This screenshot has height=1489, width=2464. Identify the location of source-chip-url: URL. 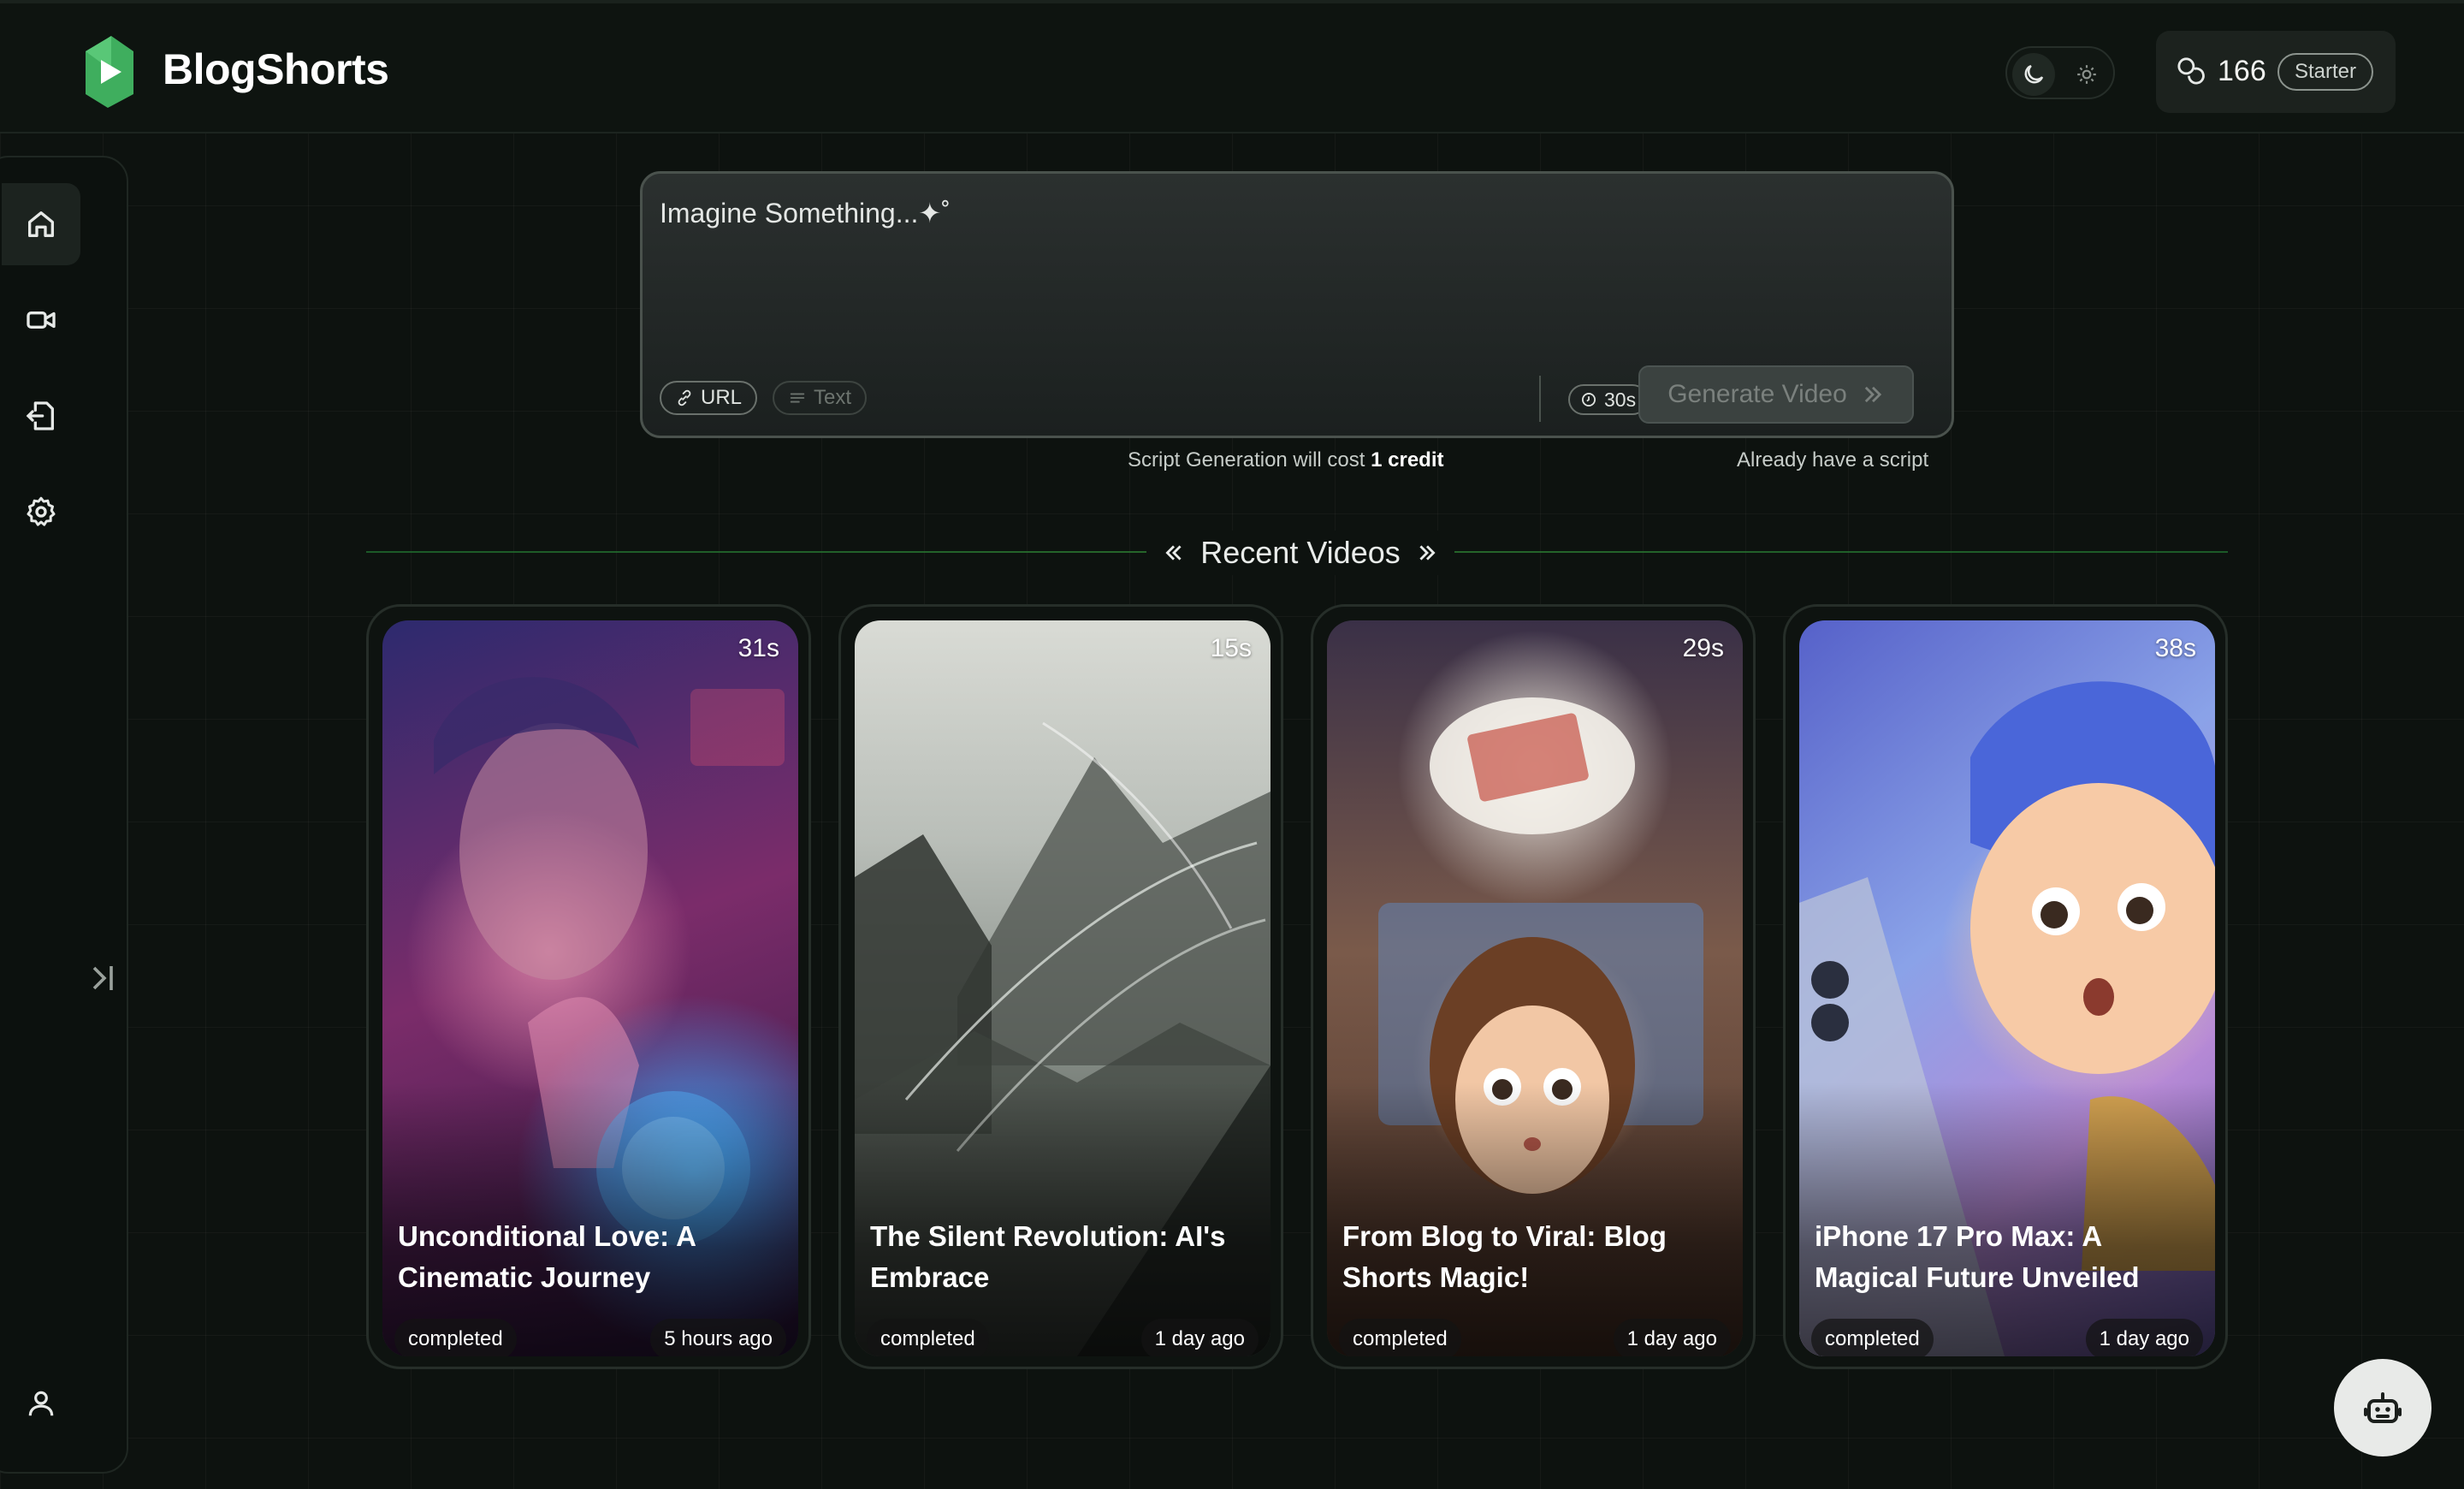
(709, 398).